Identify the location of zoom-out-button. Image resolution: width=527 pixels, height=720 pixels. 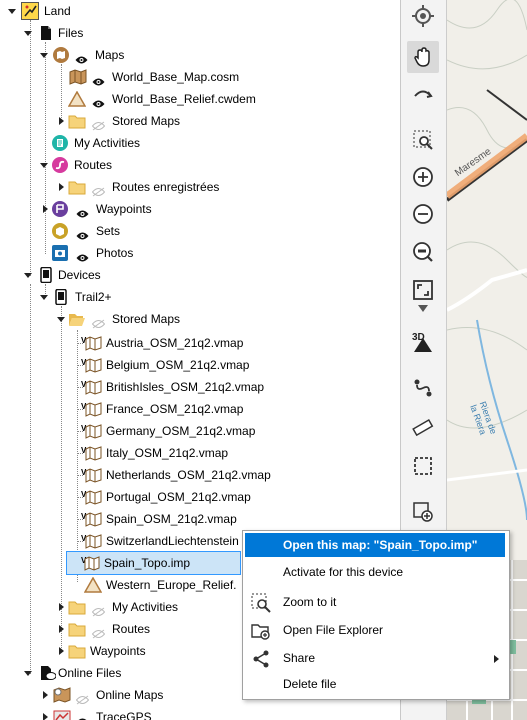
(423, 214).